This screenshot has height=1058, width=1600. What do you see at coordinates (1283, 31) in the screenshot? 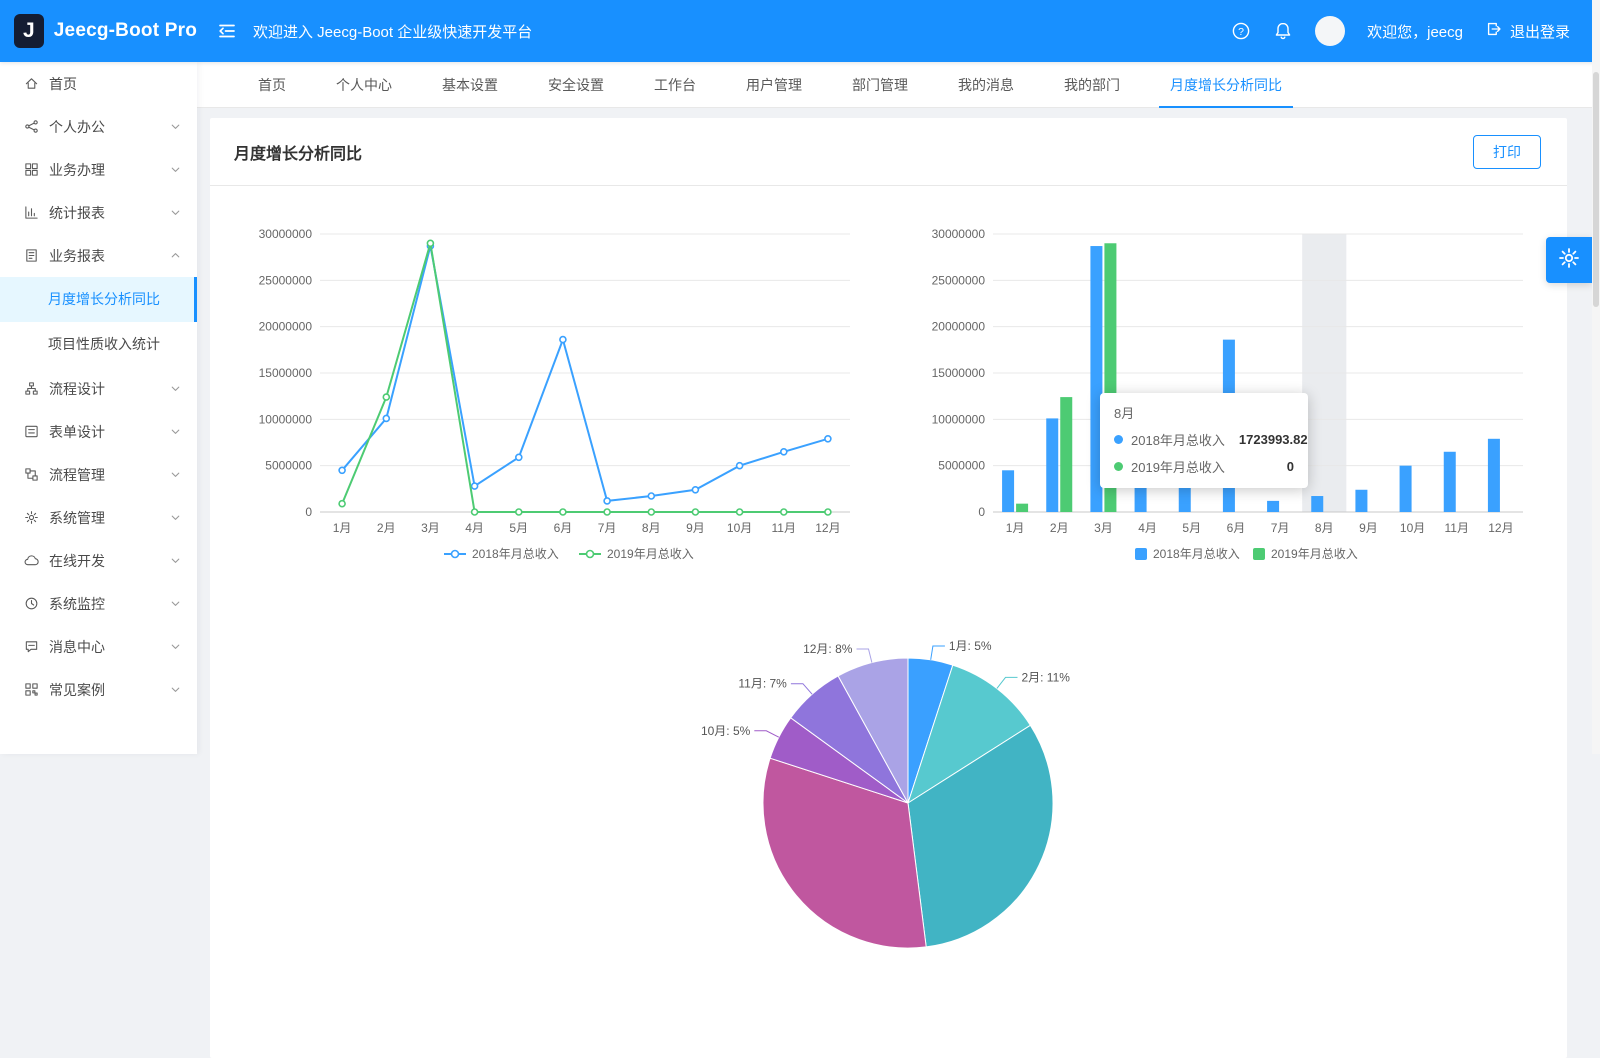
I see `bell-icon` at bounding box center [1283, 31].